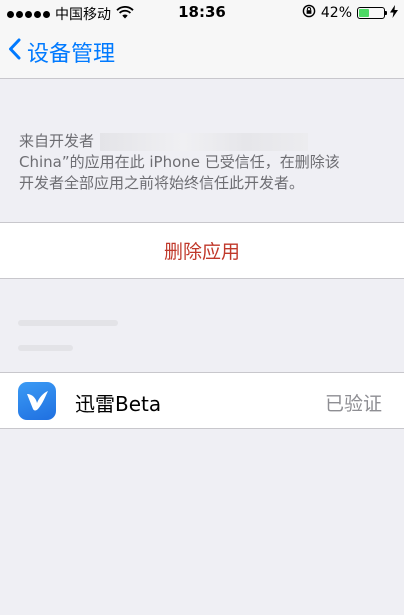 The width and height of the screenshot is (404, 615). Describe the element at coordinates (57, 141) in the screenshot. I see `description-line-1-text: 来自开发者` at that location.